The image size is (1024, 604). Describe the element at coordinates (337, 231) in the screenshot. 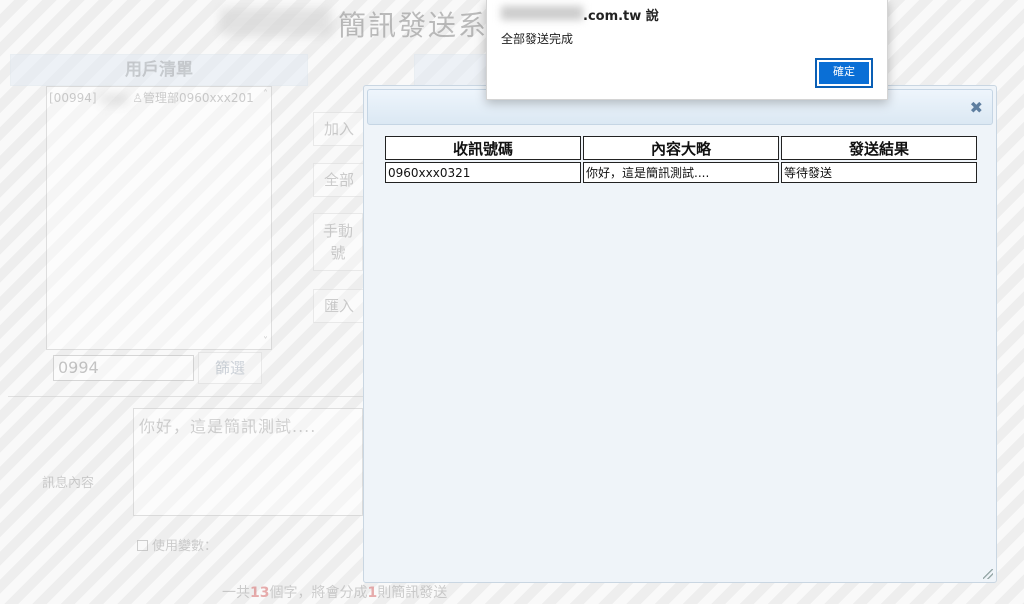

I see `manual-button-line1: 手動` at that location.